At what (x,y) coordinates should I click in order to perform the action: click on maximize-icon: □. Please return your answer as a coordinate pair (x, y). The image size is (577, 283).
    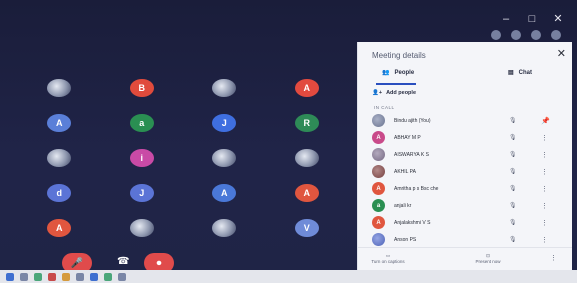
    Looking at the image, I should click on (532, 19).